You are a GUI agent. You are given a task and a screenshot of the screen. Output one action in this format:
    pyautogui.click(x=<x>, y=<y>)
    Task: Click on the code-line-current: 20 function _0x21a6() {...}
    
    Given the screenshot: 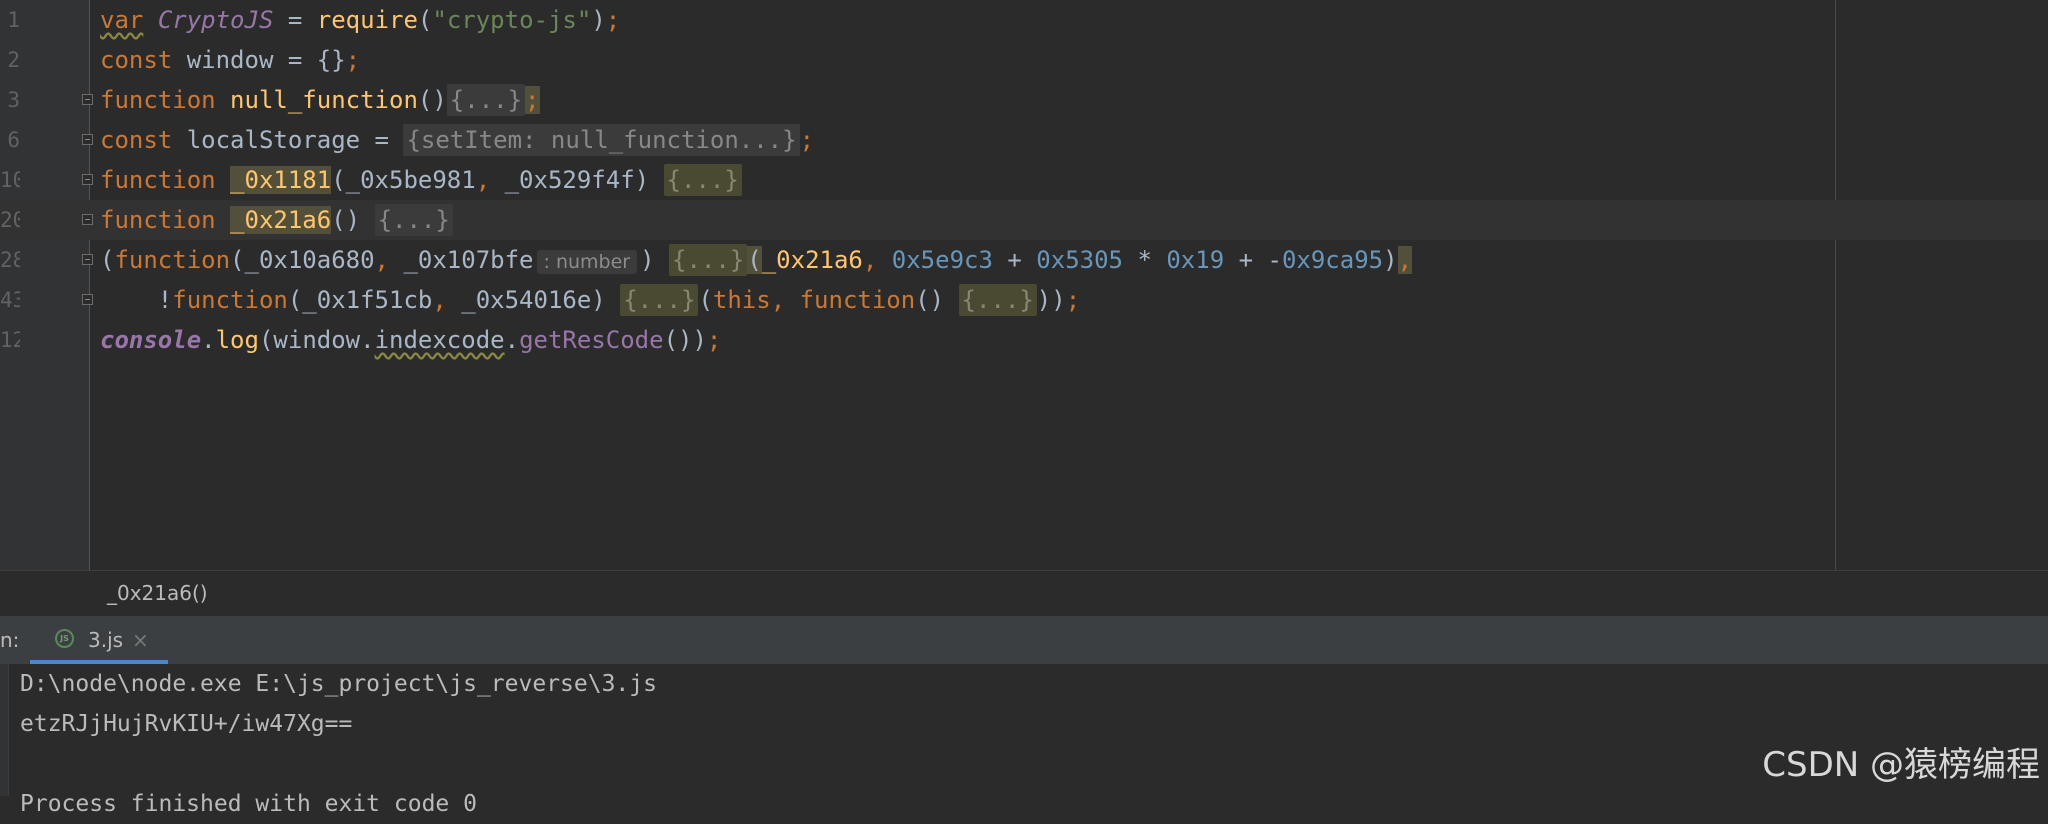 What is the action you would take?
    pyautogui.click(x=1024, y=220)
    